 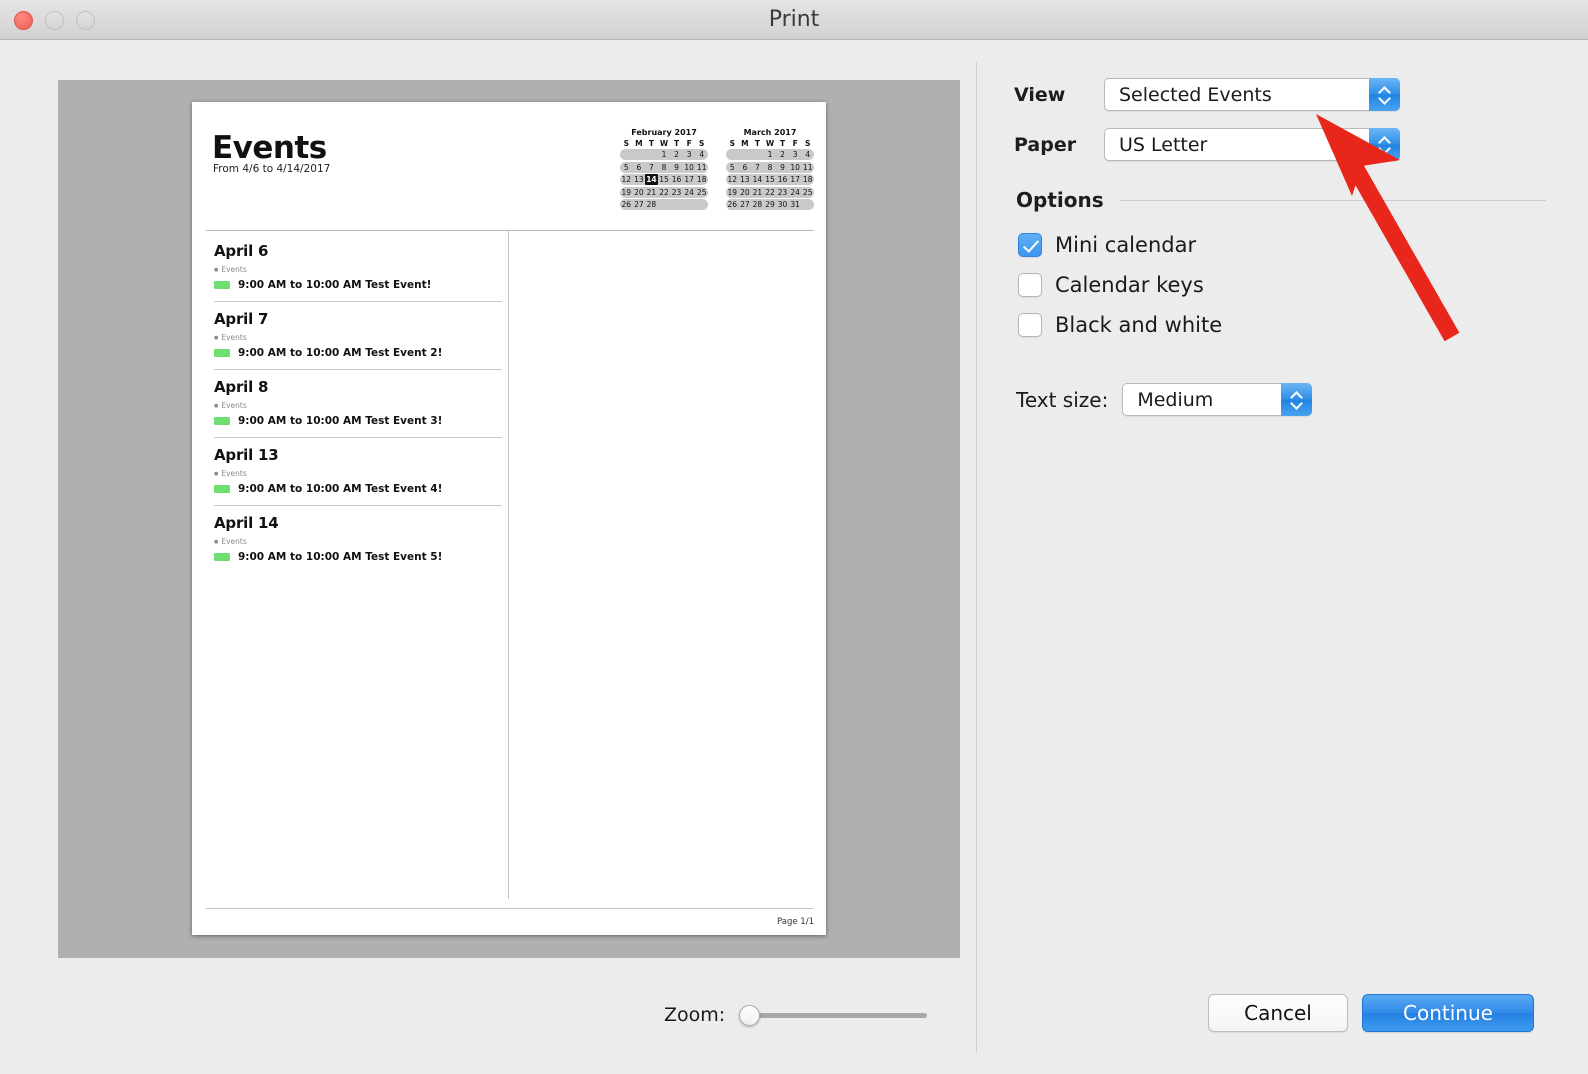 I want to click on calendar-day: 29, so click(x=770, y=204).